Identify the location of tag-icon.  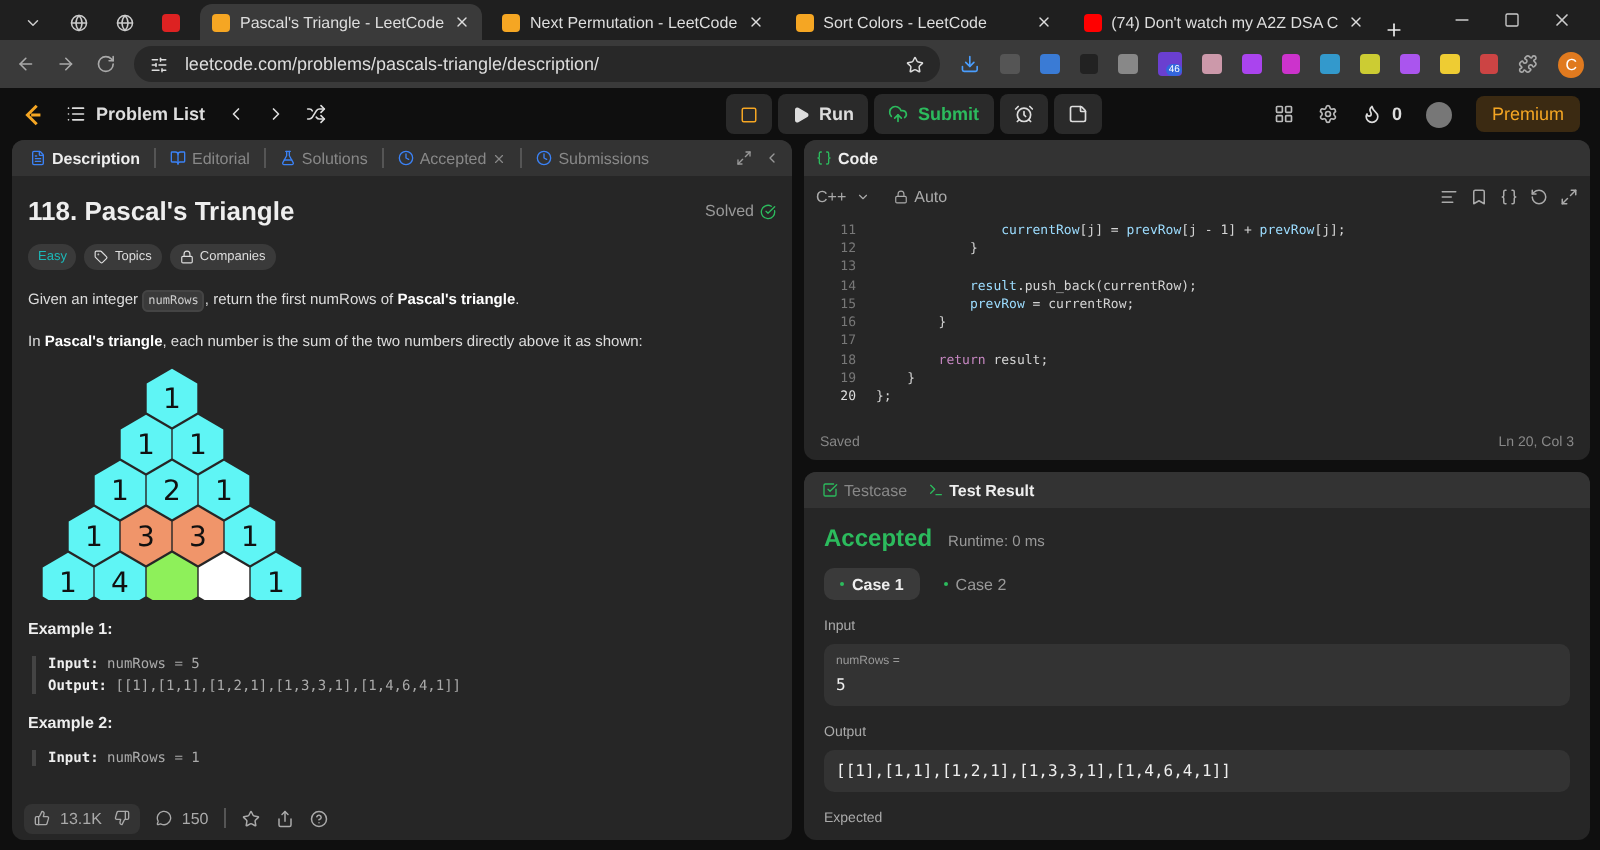
(101, 257).